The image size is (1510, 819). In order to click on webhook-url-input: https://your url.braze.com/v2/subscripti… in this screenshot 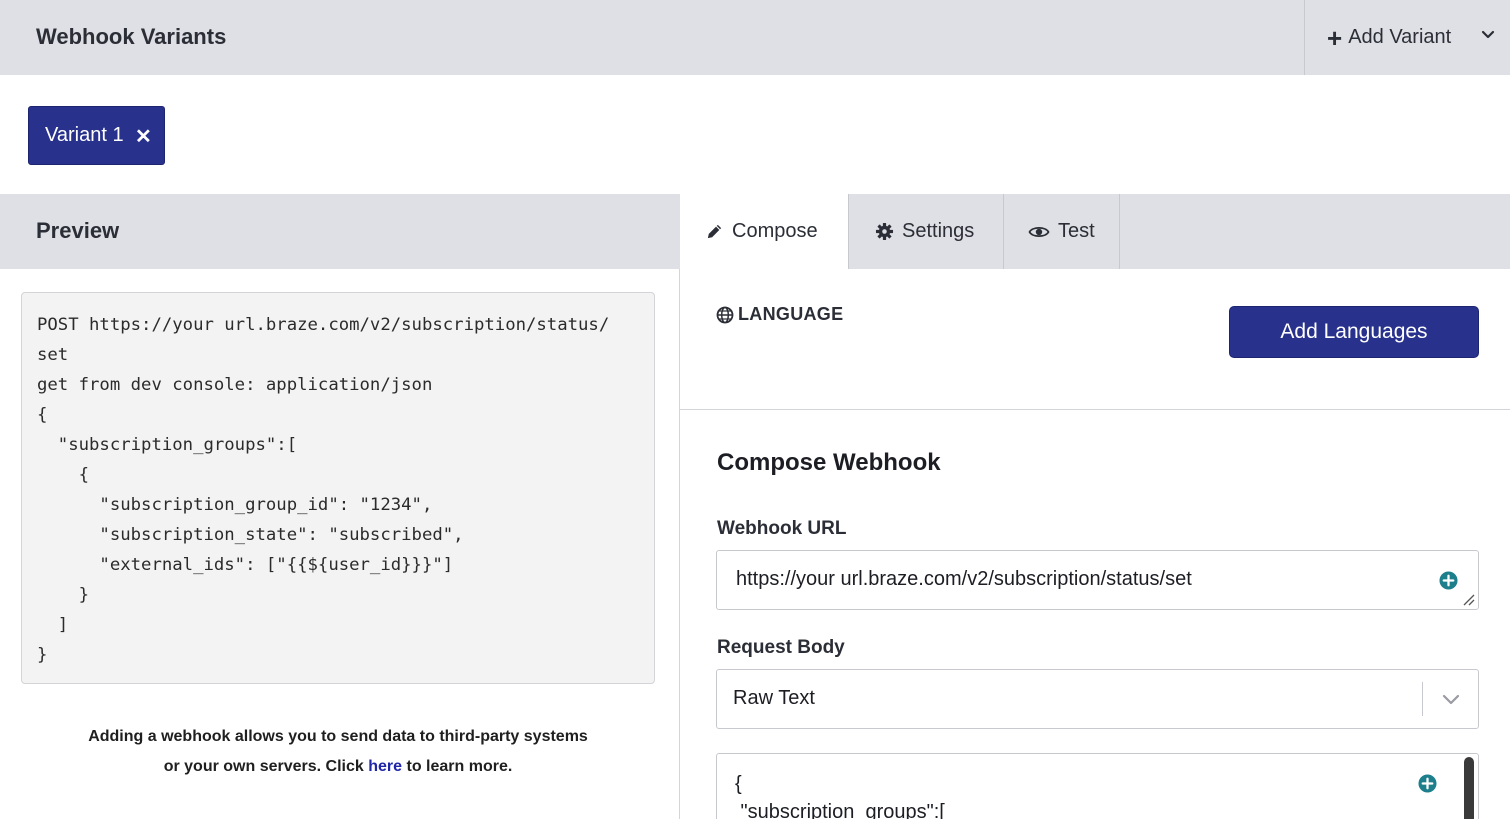, I will do `click(1097, 580)`.